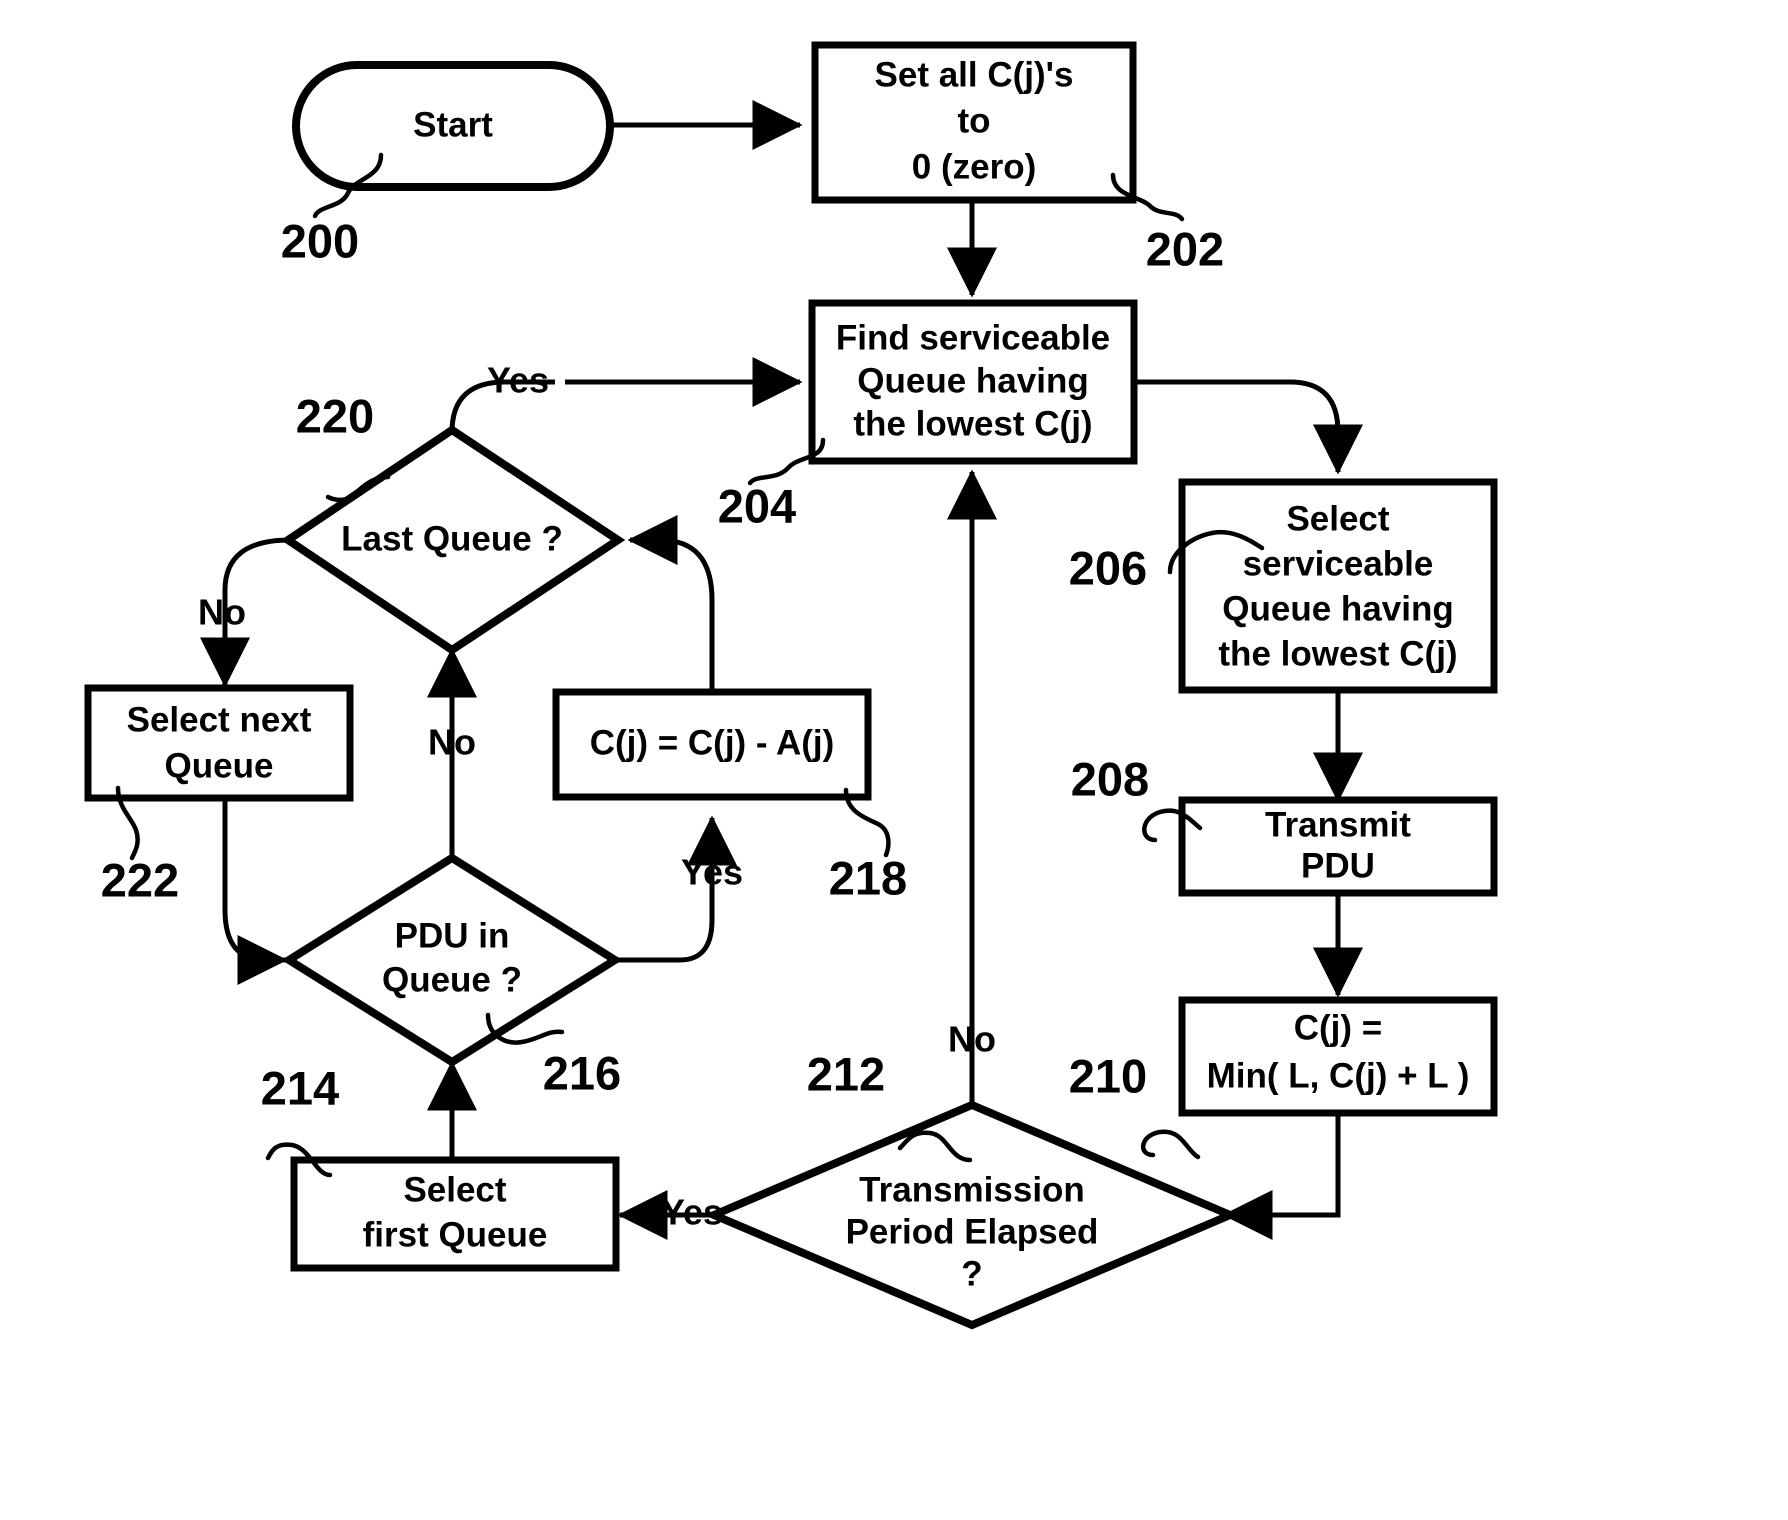 Image resolution: width=1788 pixels, height=1520 pixels. What do you see at coordinates (1338, 824) in the screenshot?
I see `node-transmit-line1: Transmit` at bounding box center [1338, 824].